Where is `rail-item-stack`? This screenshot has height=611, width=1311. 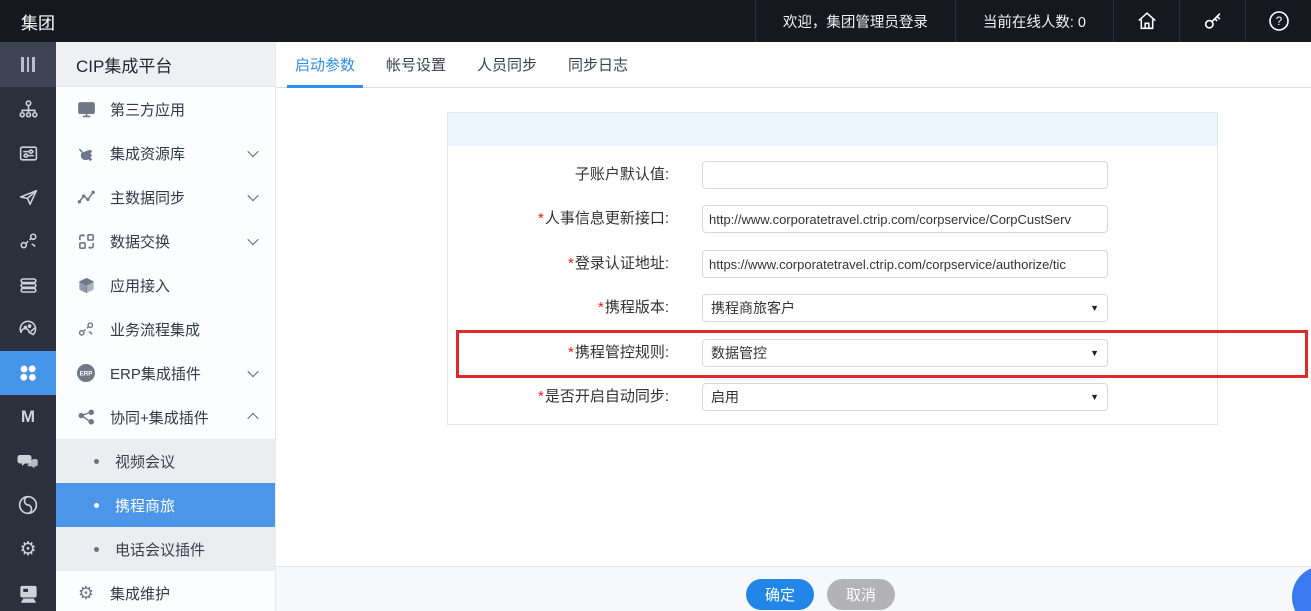 rail-item-stack is located at coordinates (28, 285).